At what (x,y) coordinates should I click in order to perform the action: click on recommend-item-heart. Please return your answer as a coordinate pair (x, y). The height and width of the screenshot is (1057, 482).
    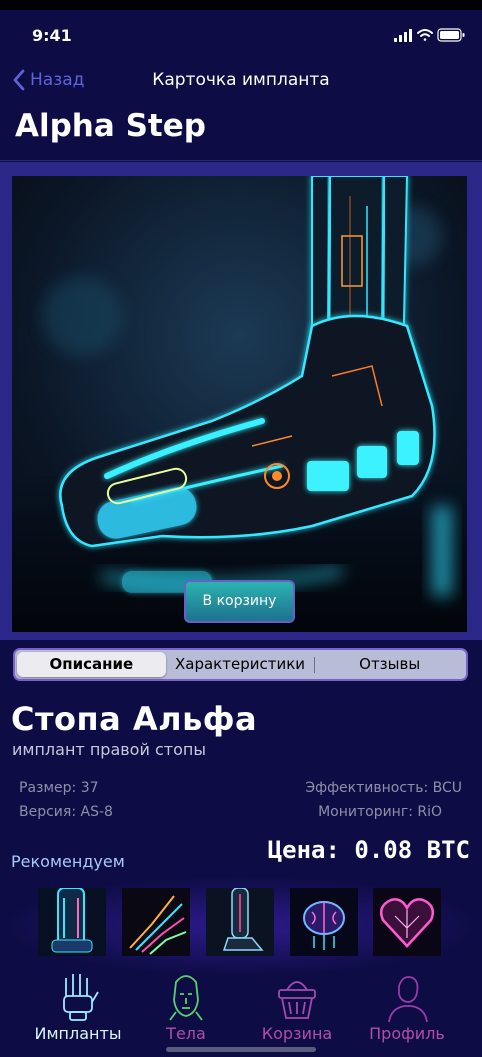
    Looking at the image, I should click on (407, 922).